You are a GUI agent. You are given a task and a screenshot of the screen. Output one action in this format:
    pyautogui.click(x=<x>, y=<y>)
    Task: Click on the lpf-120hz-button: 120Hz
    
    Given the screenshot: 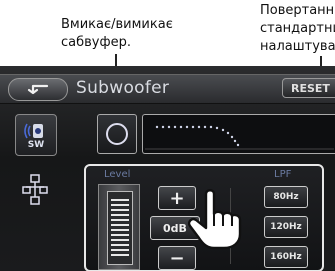 What is the action you would take?
    pyautogui.click(x=286, y=227)
    